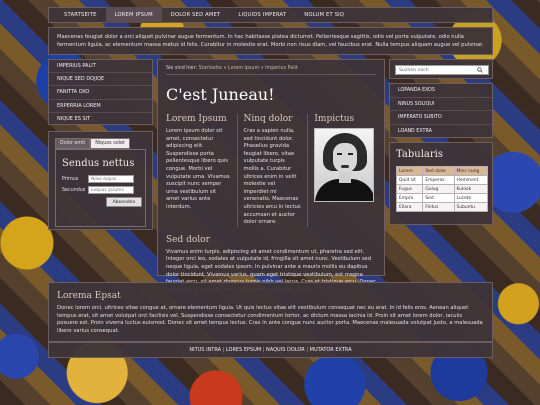 The height and width of the screenshot is (405, 540). Describe the element at coordinates (196, 119) in the screenshot. I see `column-heading: Lorem Ipsum` at that location.